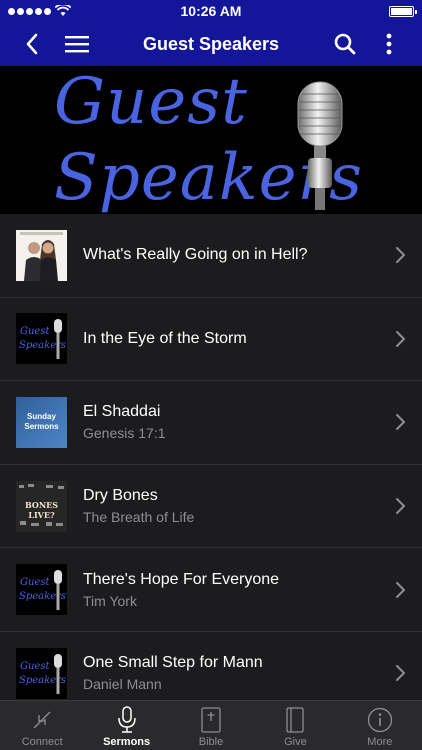  I want to click on thumb-text: BONES LIVE?, so click(41, 509).